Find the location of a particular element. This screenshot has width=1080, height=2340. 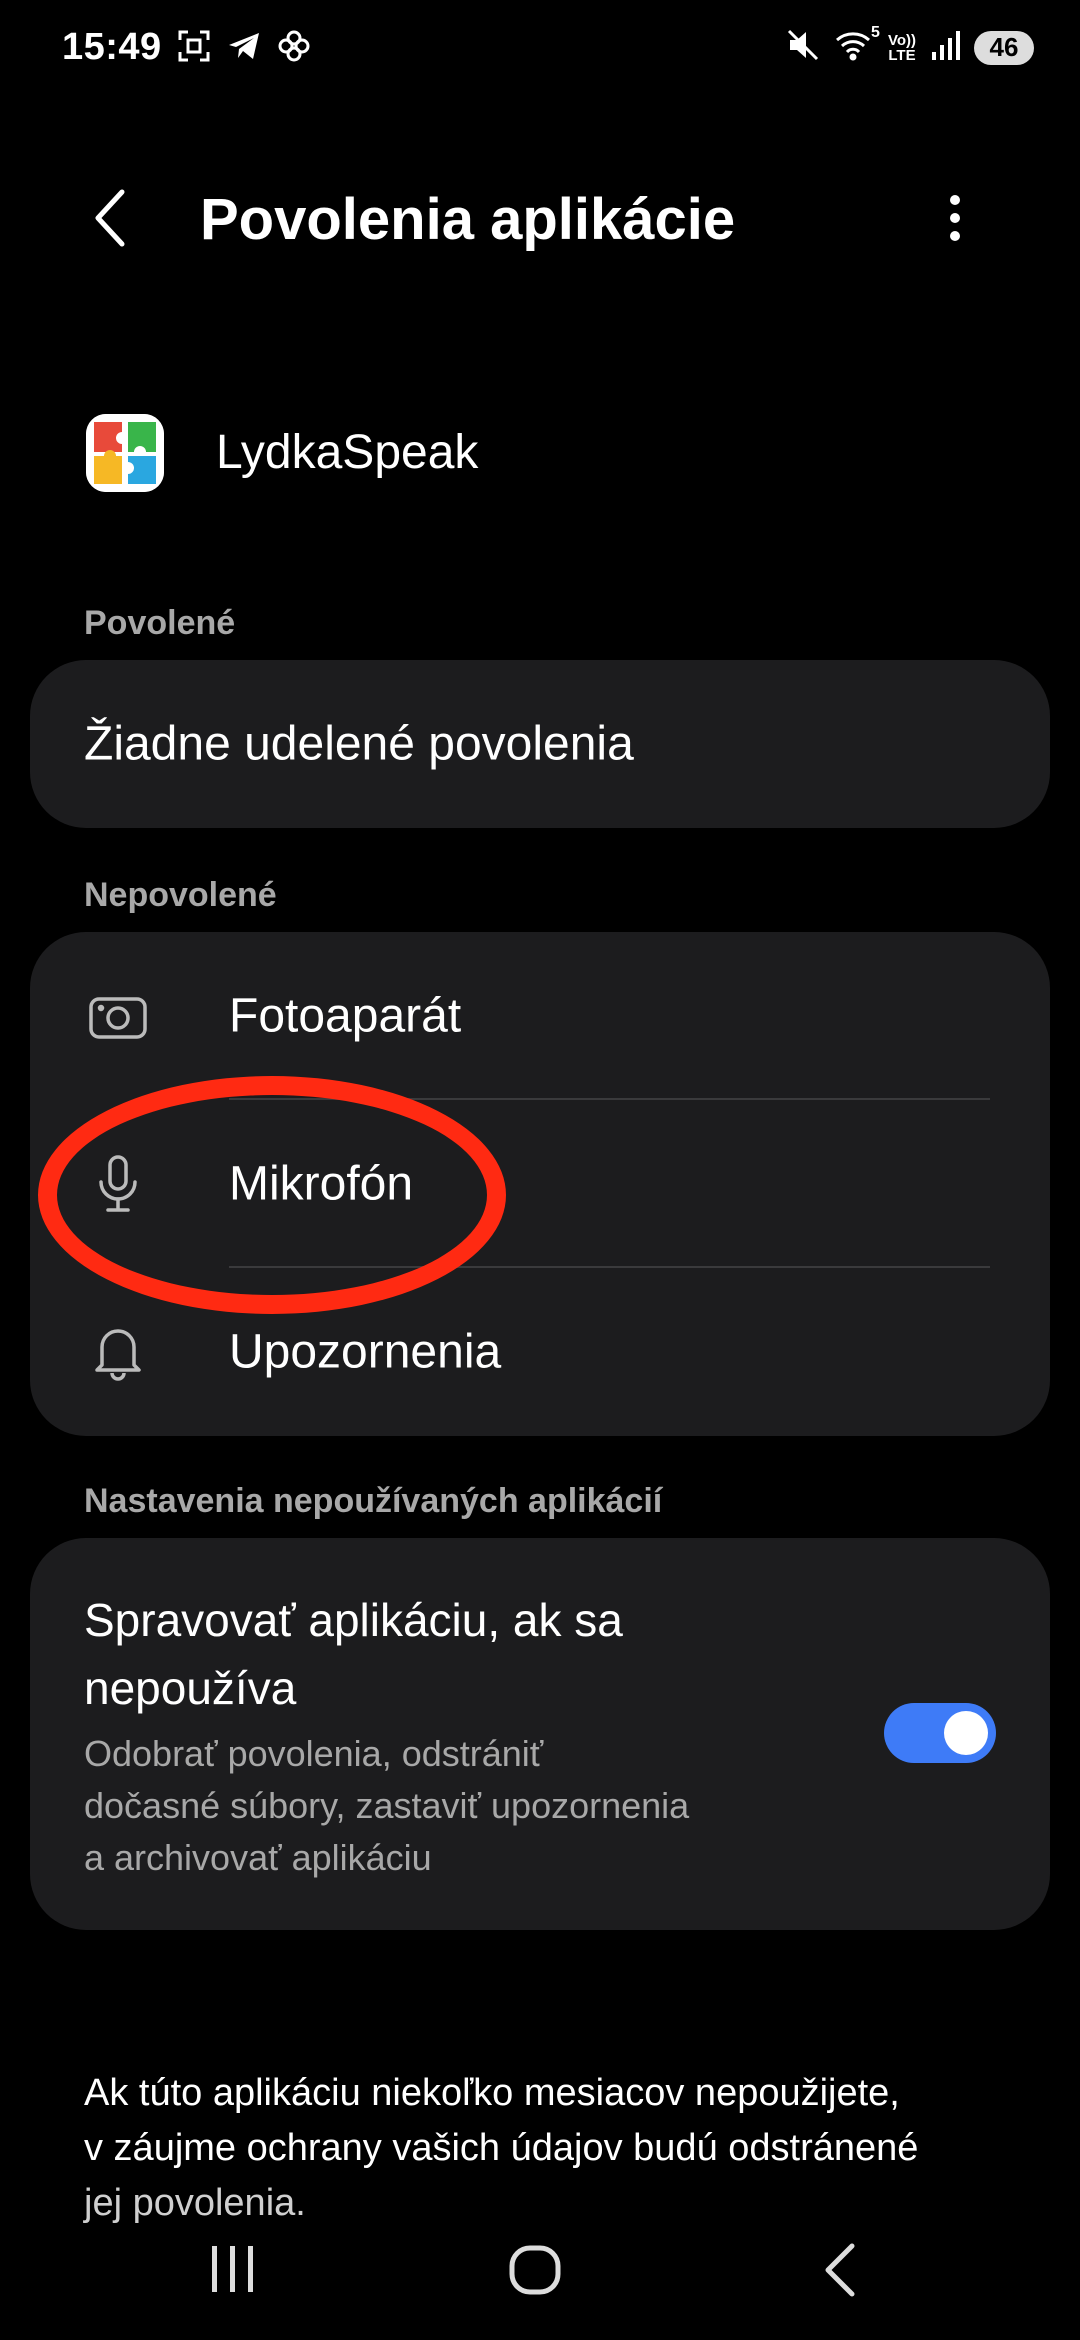

more-options-button is located at coordinates (955, 220).